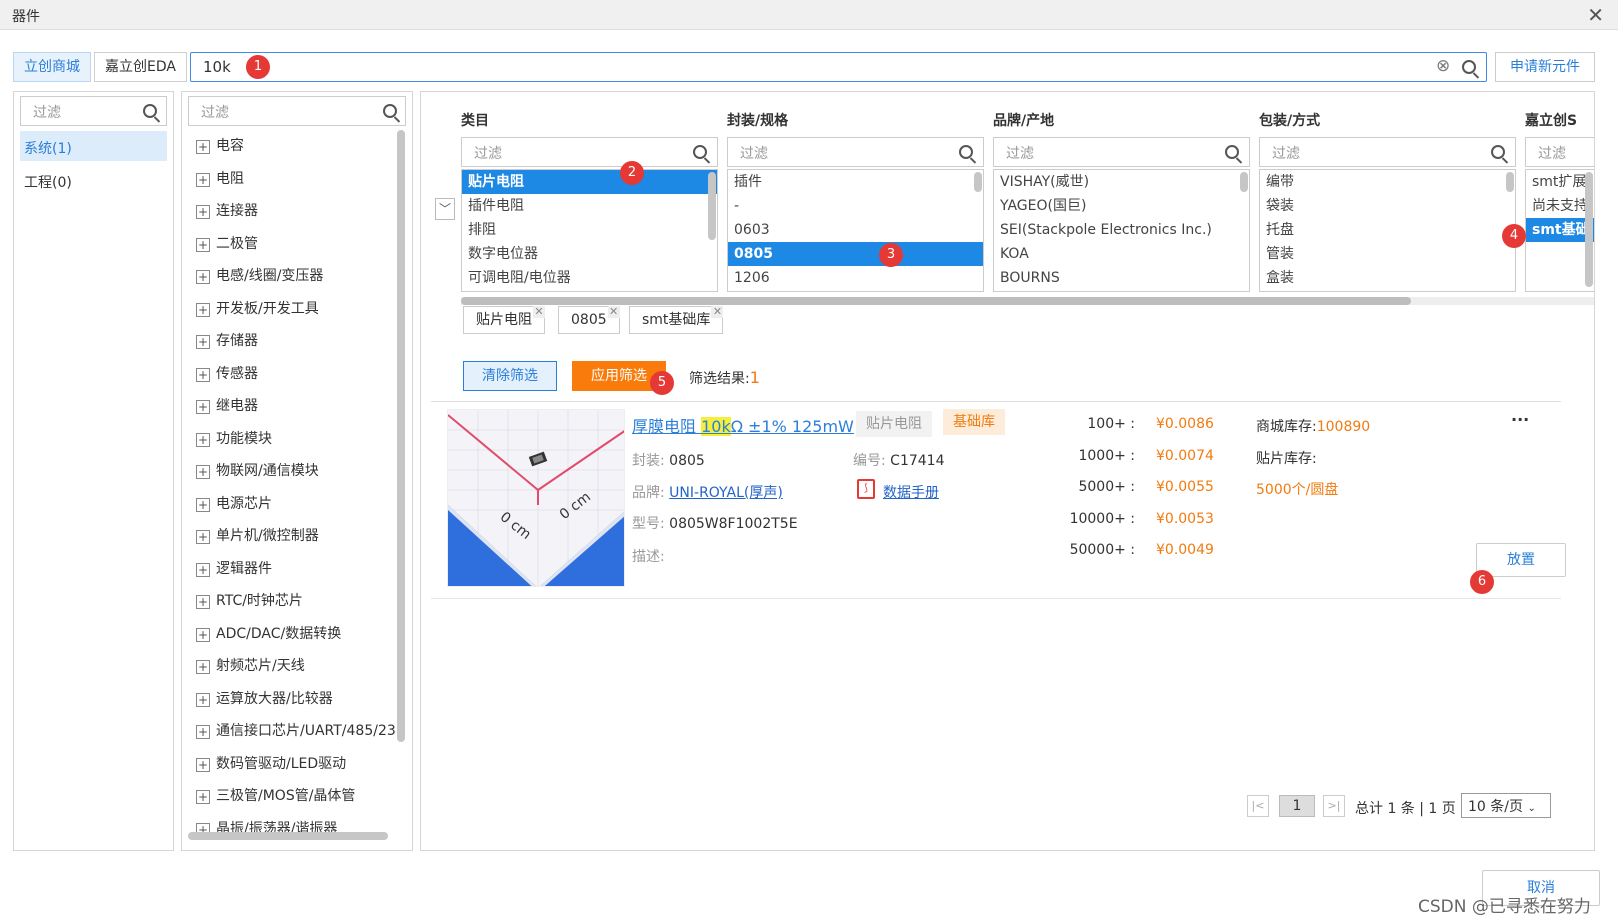 The width and height of the screenshot is (1618, 922). I want to click on tree-item: + 二极管, so click(227, 245).